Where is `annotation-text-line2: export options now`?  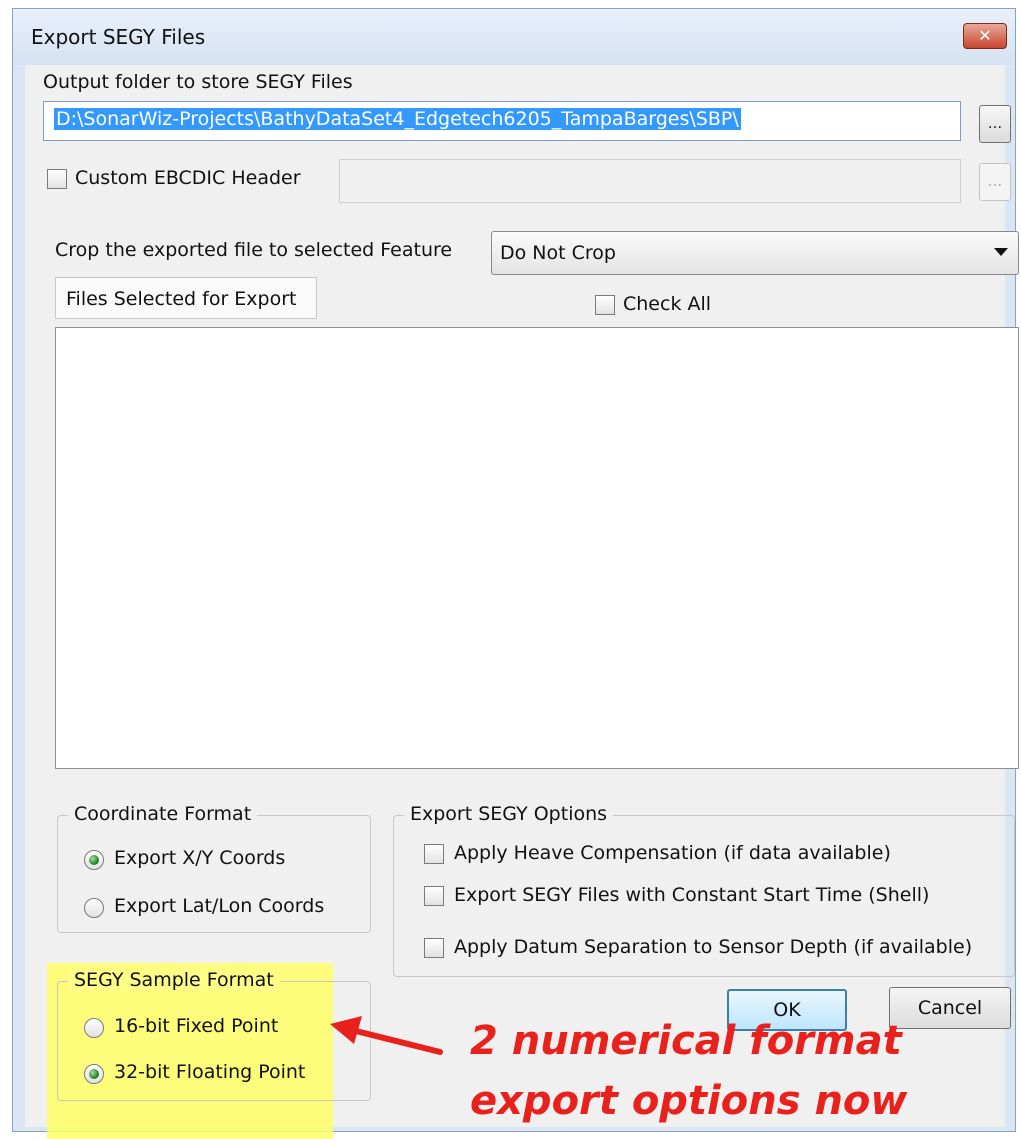 annotation-text-line2: export options now is located at coordinates (689, 1101).